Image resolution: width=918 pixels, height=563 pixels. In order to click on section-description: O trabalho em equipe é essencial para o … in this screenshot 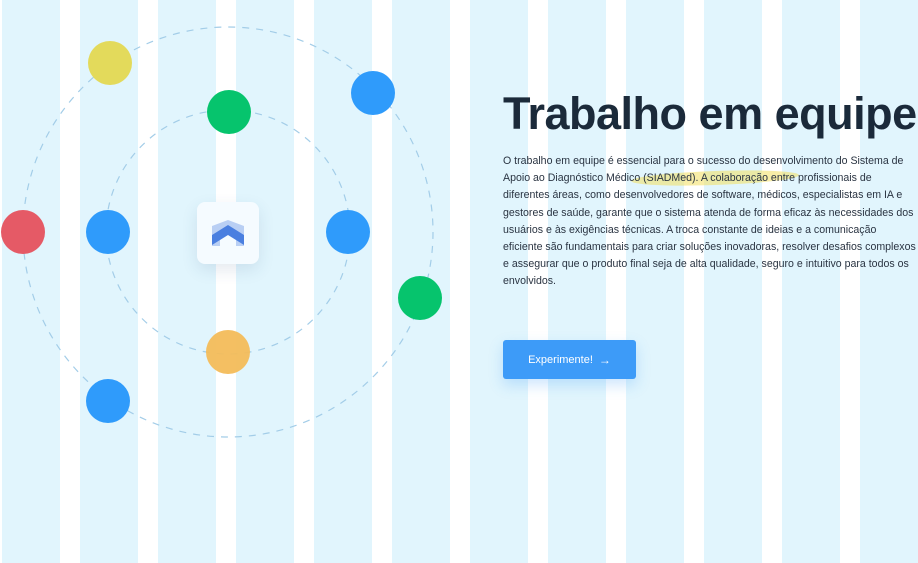, I will do `click(709, 221)`.